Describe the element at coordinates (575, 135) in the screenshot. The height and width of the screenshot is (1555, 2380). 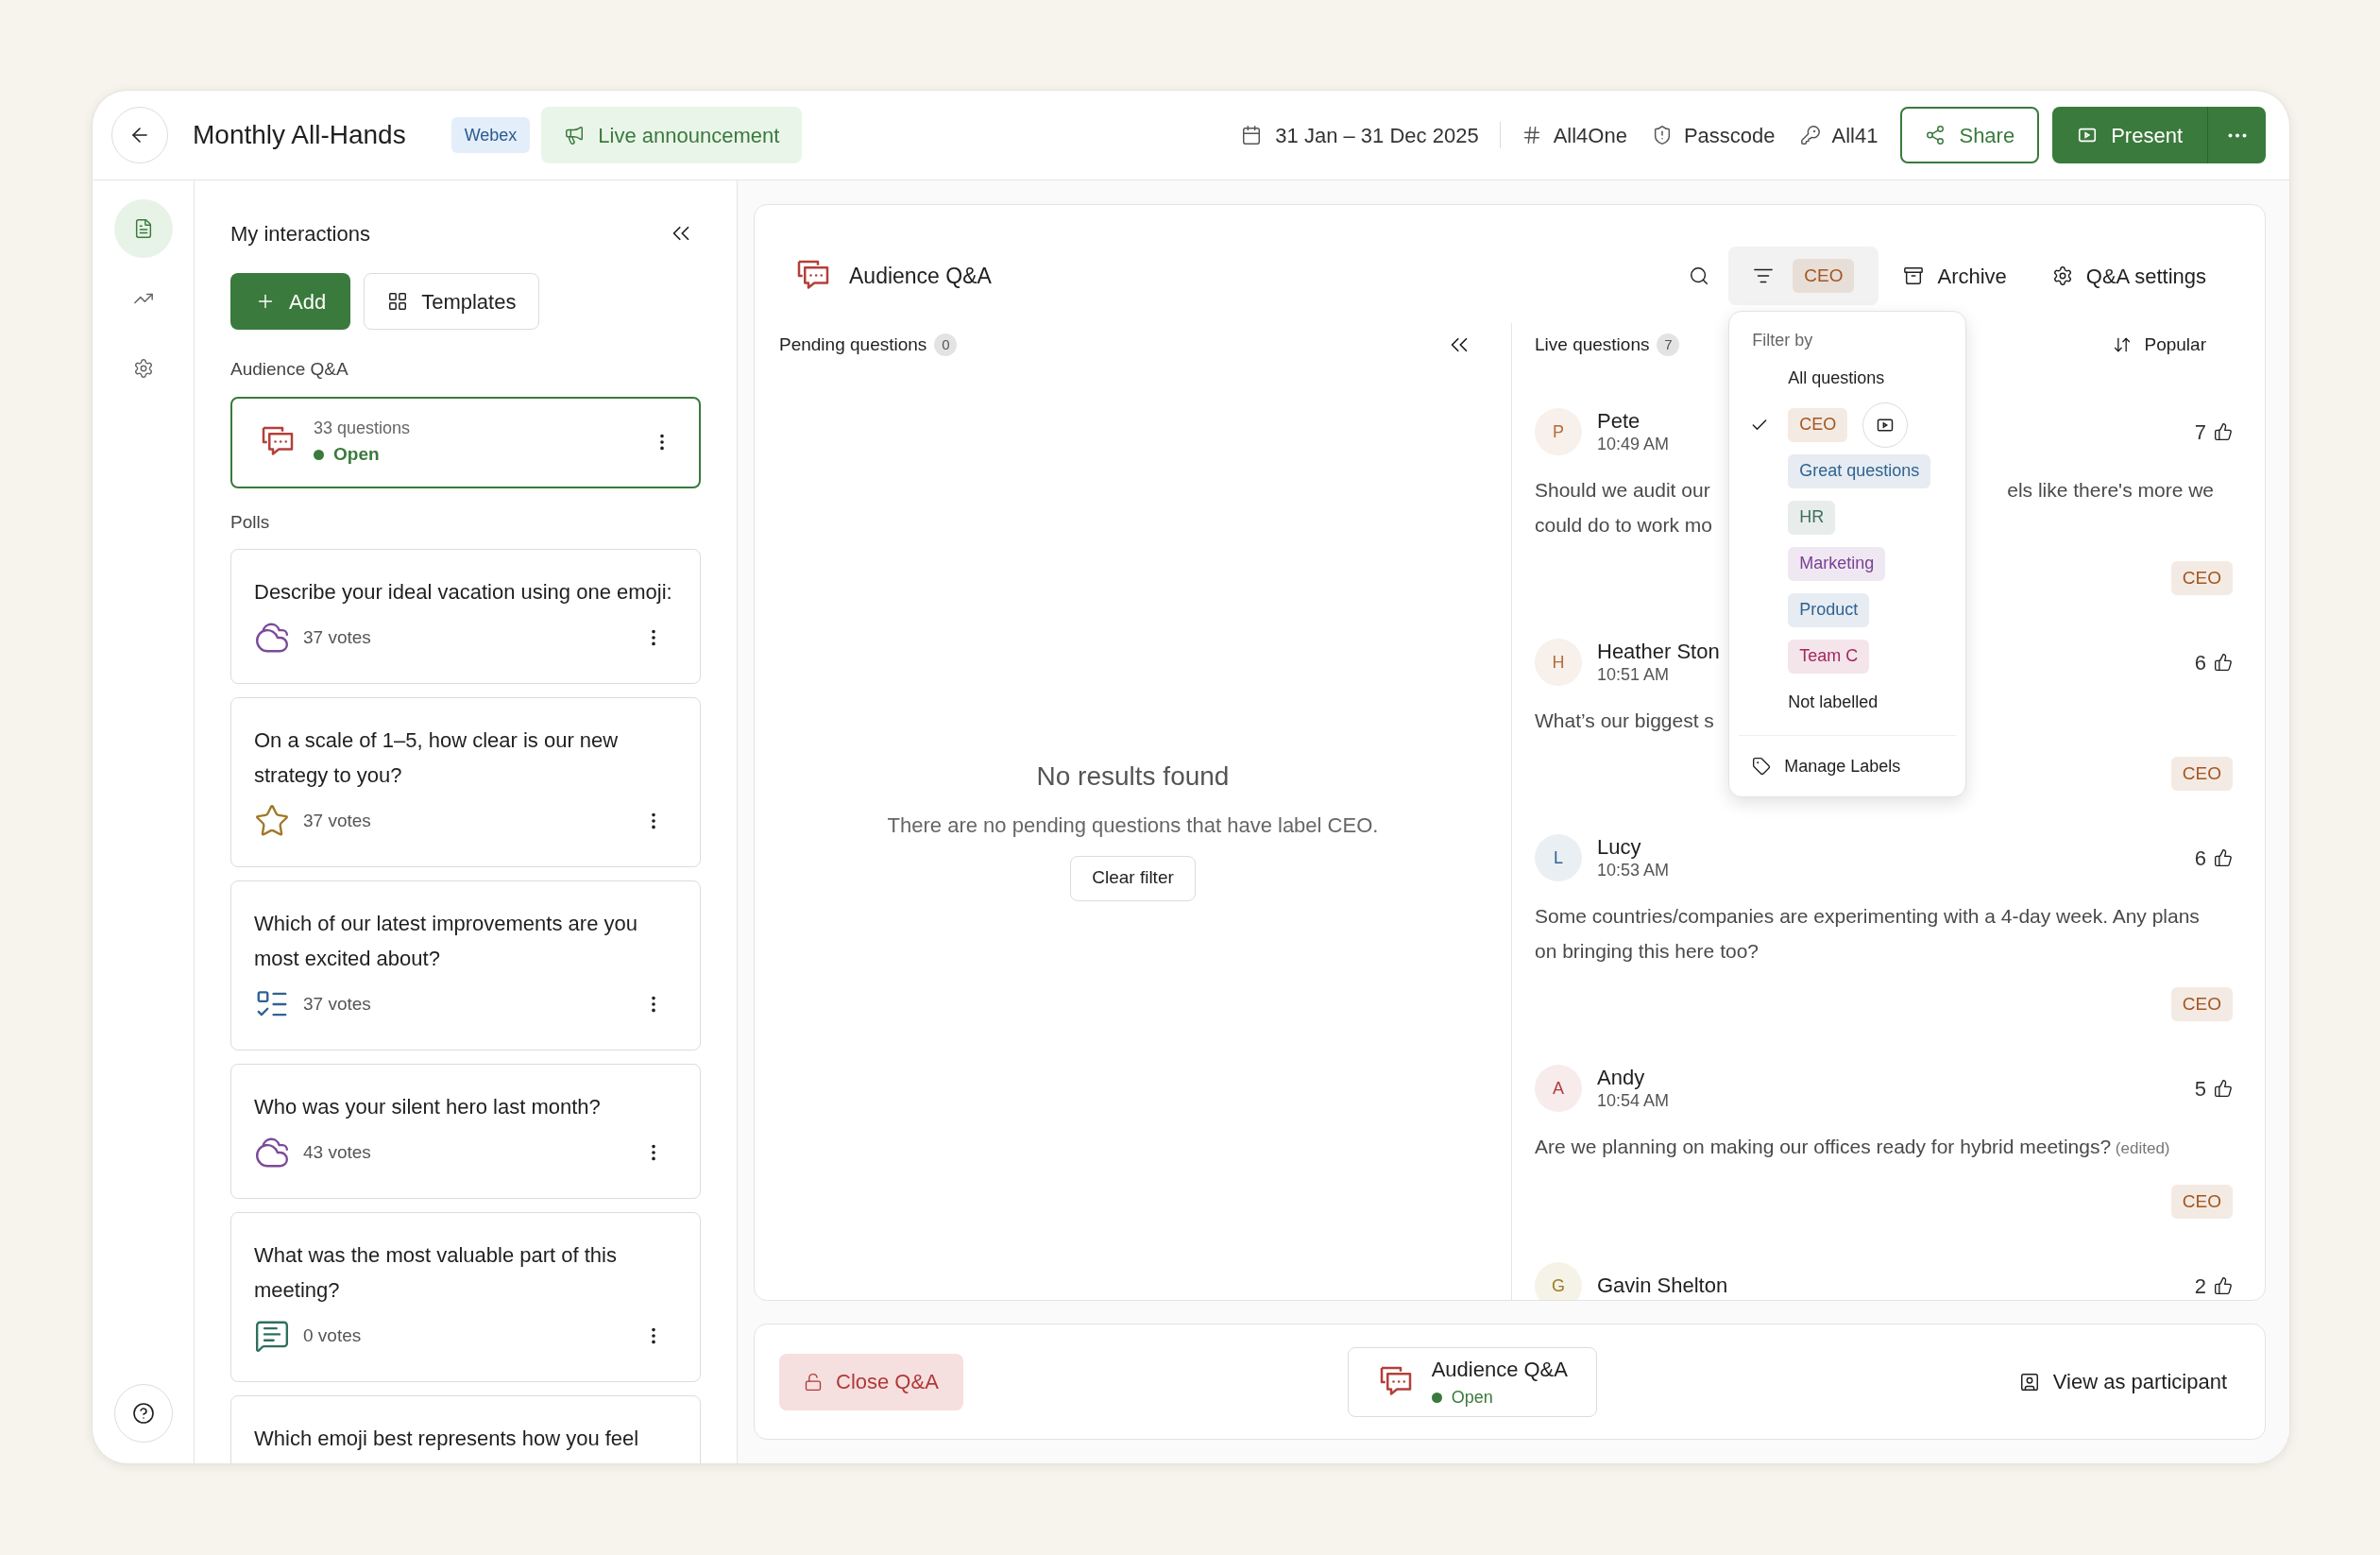
I see `megaphone-icon` at that location.